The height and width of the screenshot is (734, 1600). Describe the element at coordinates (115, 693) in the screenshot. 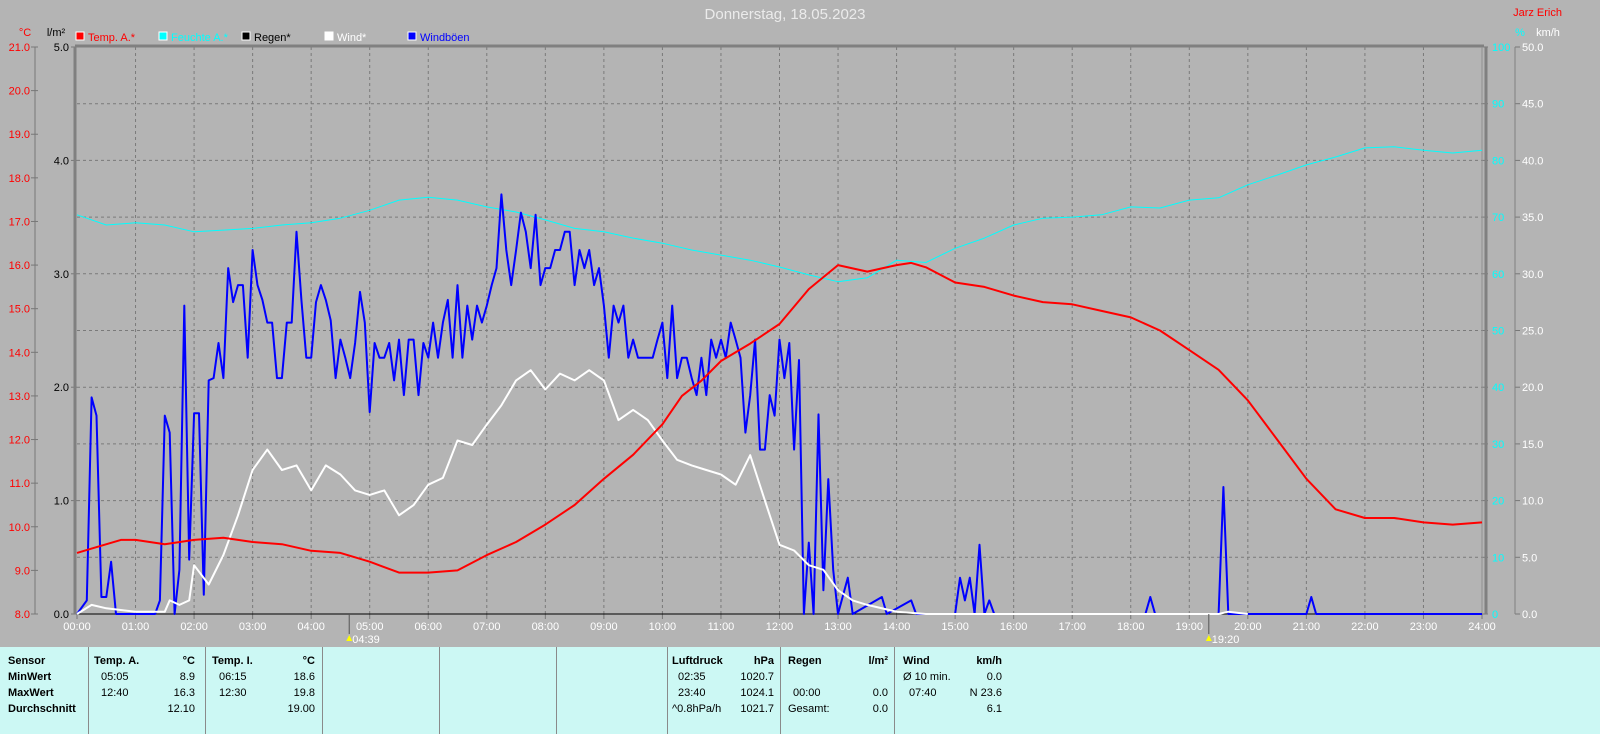

I see `temp-a-max-time: 12:40` at that location.